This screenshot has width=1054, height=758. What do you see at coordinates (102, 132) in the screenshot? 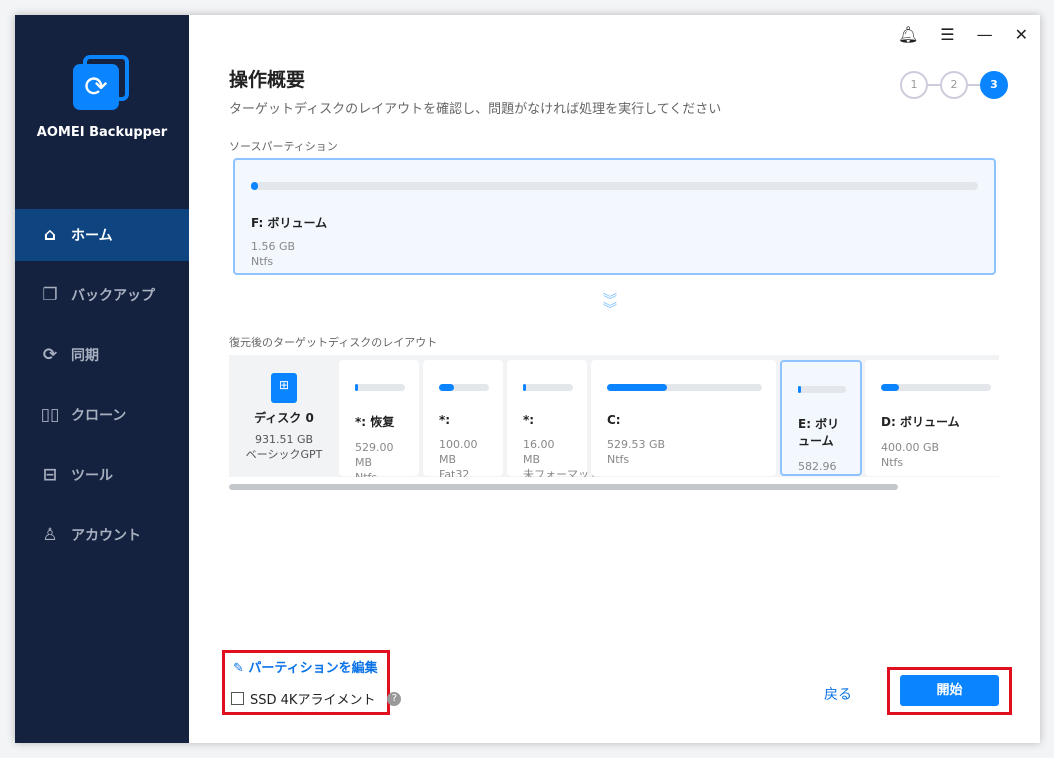
I see `app-name: AOMEI Backupper` at bounding box center [102, 132].